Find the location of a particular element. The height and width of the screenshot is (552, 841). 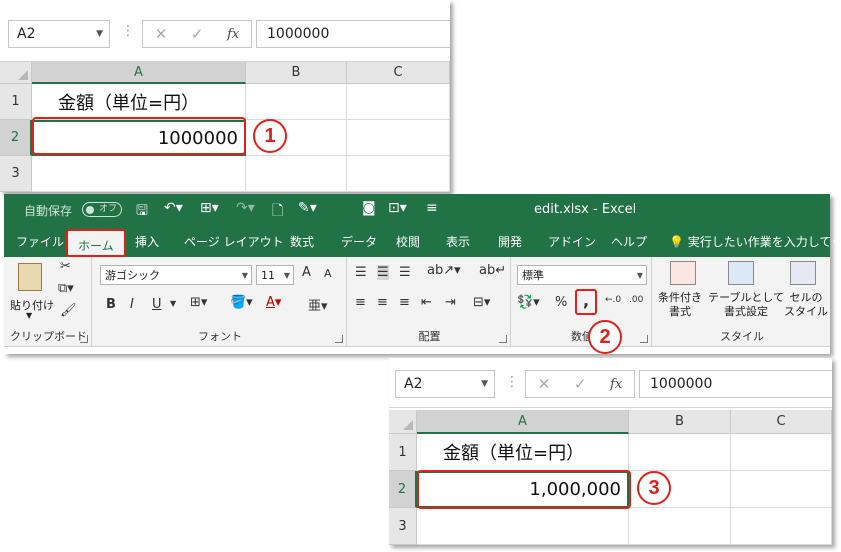

grow-font-icon: A is located at coordinates (306, 272).